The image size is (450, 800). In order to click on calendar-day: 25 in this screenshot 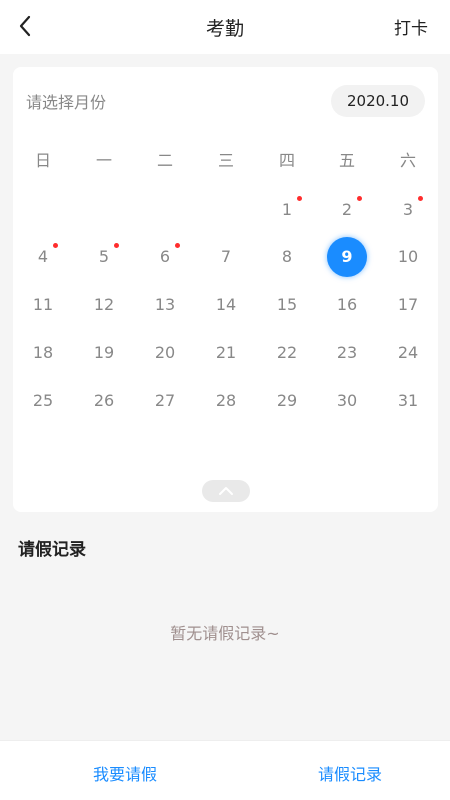, I will do `click(43, 401)`.